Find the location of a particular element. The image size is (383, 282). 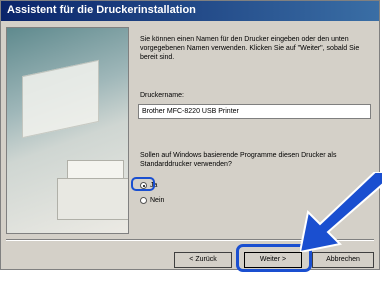

window-title: Assistent für die Druckerinstallation is located at coordinates (101, 10).